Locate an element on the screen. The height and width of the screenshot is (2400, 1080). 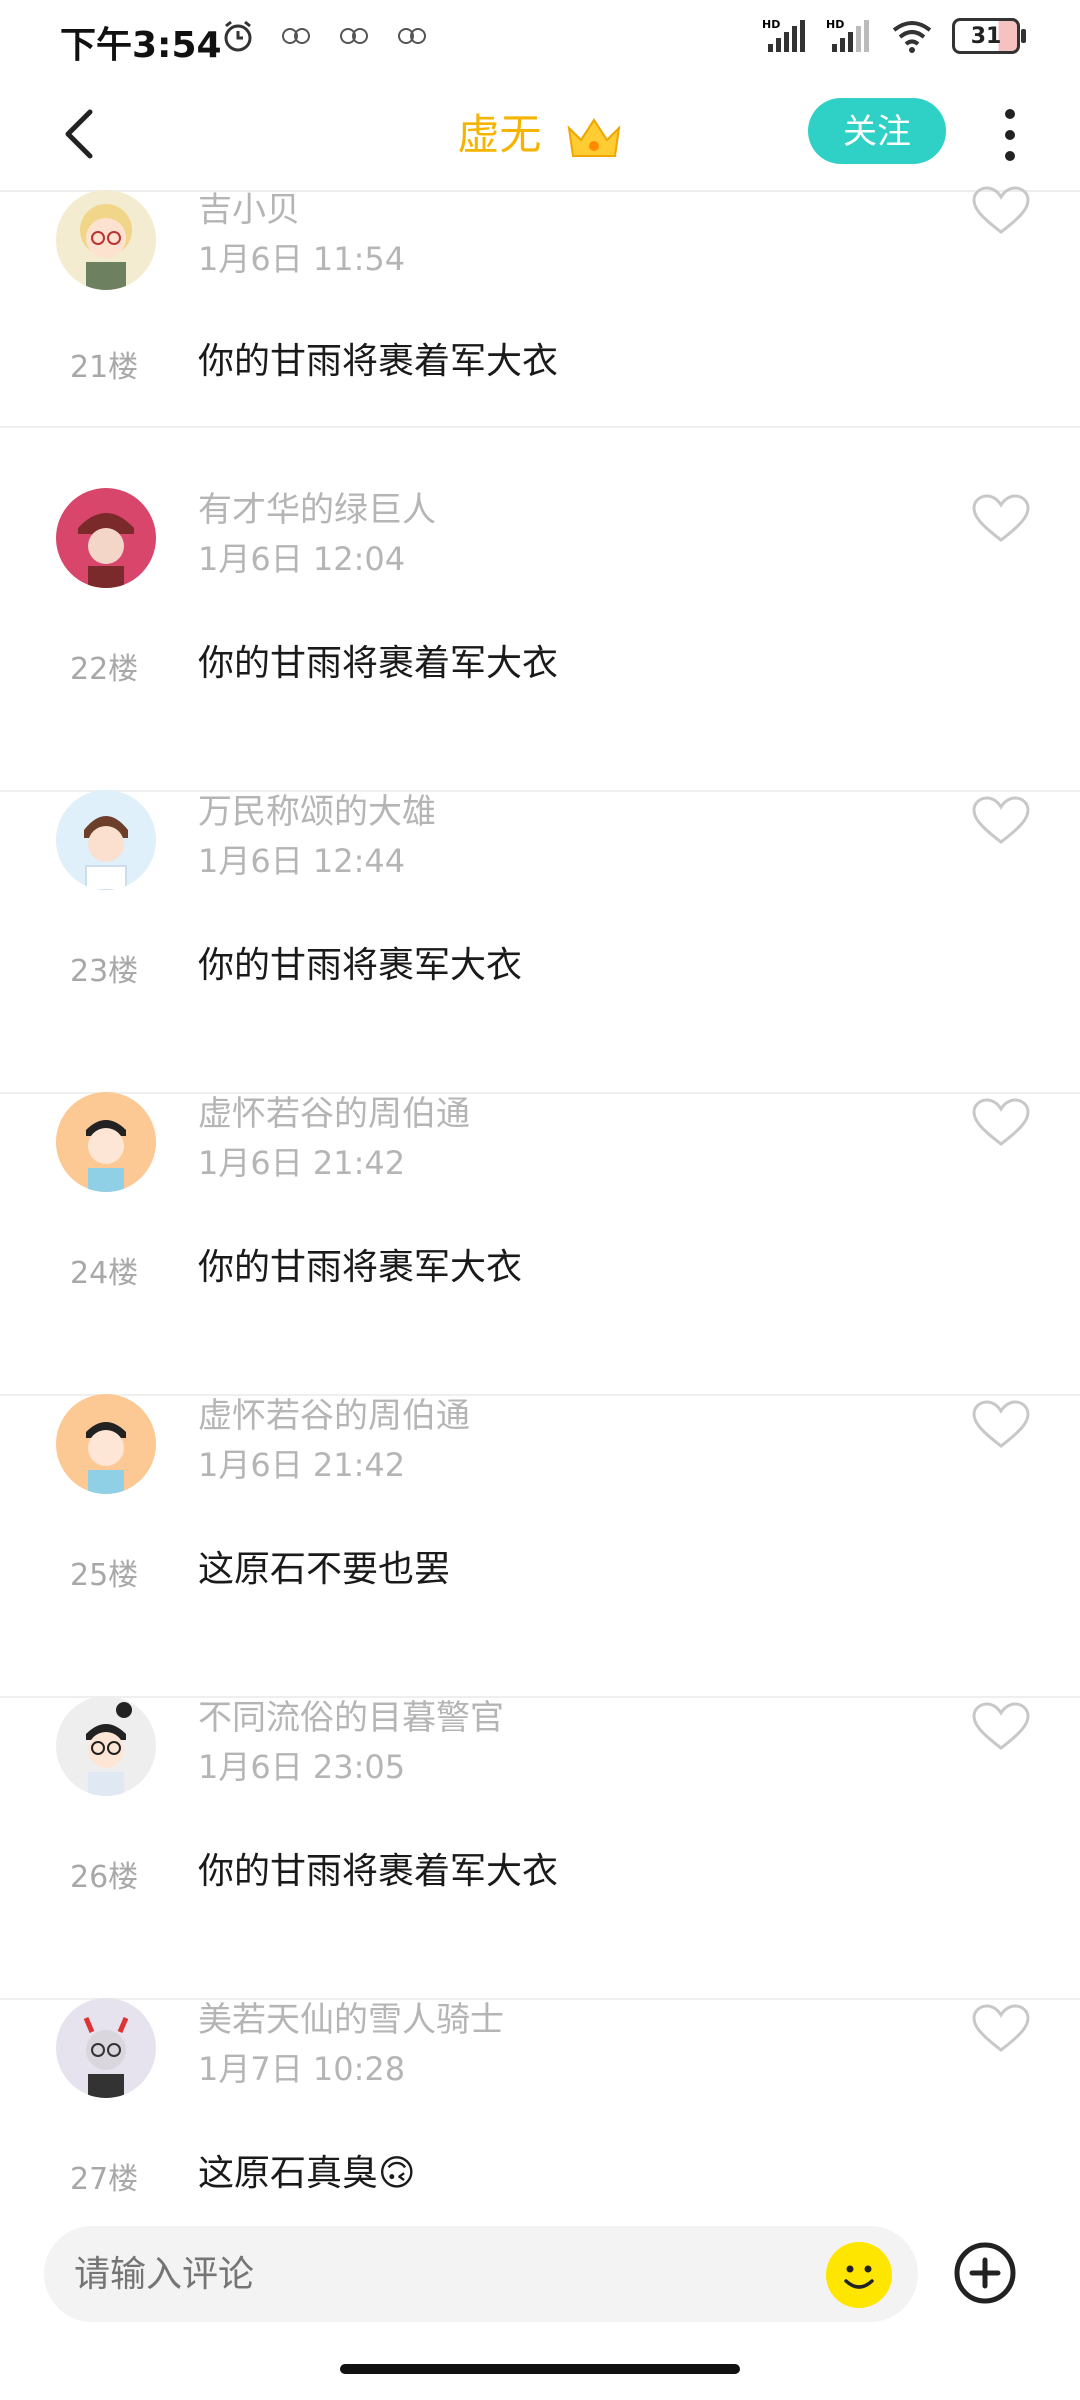
comment-text: 这原石真臭🙃 is located at coordinates (307, 2173).